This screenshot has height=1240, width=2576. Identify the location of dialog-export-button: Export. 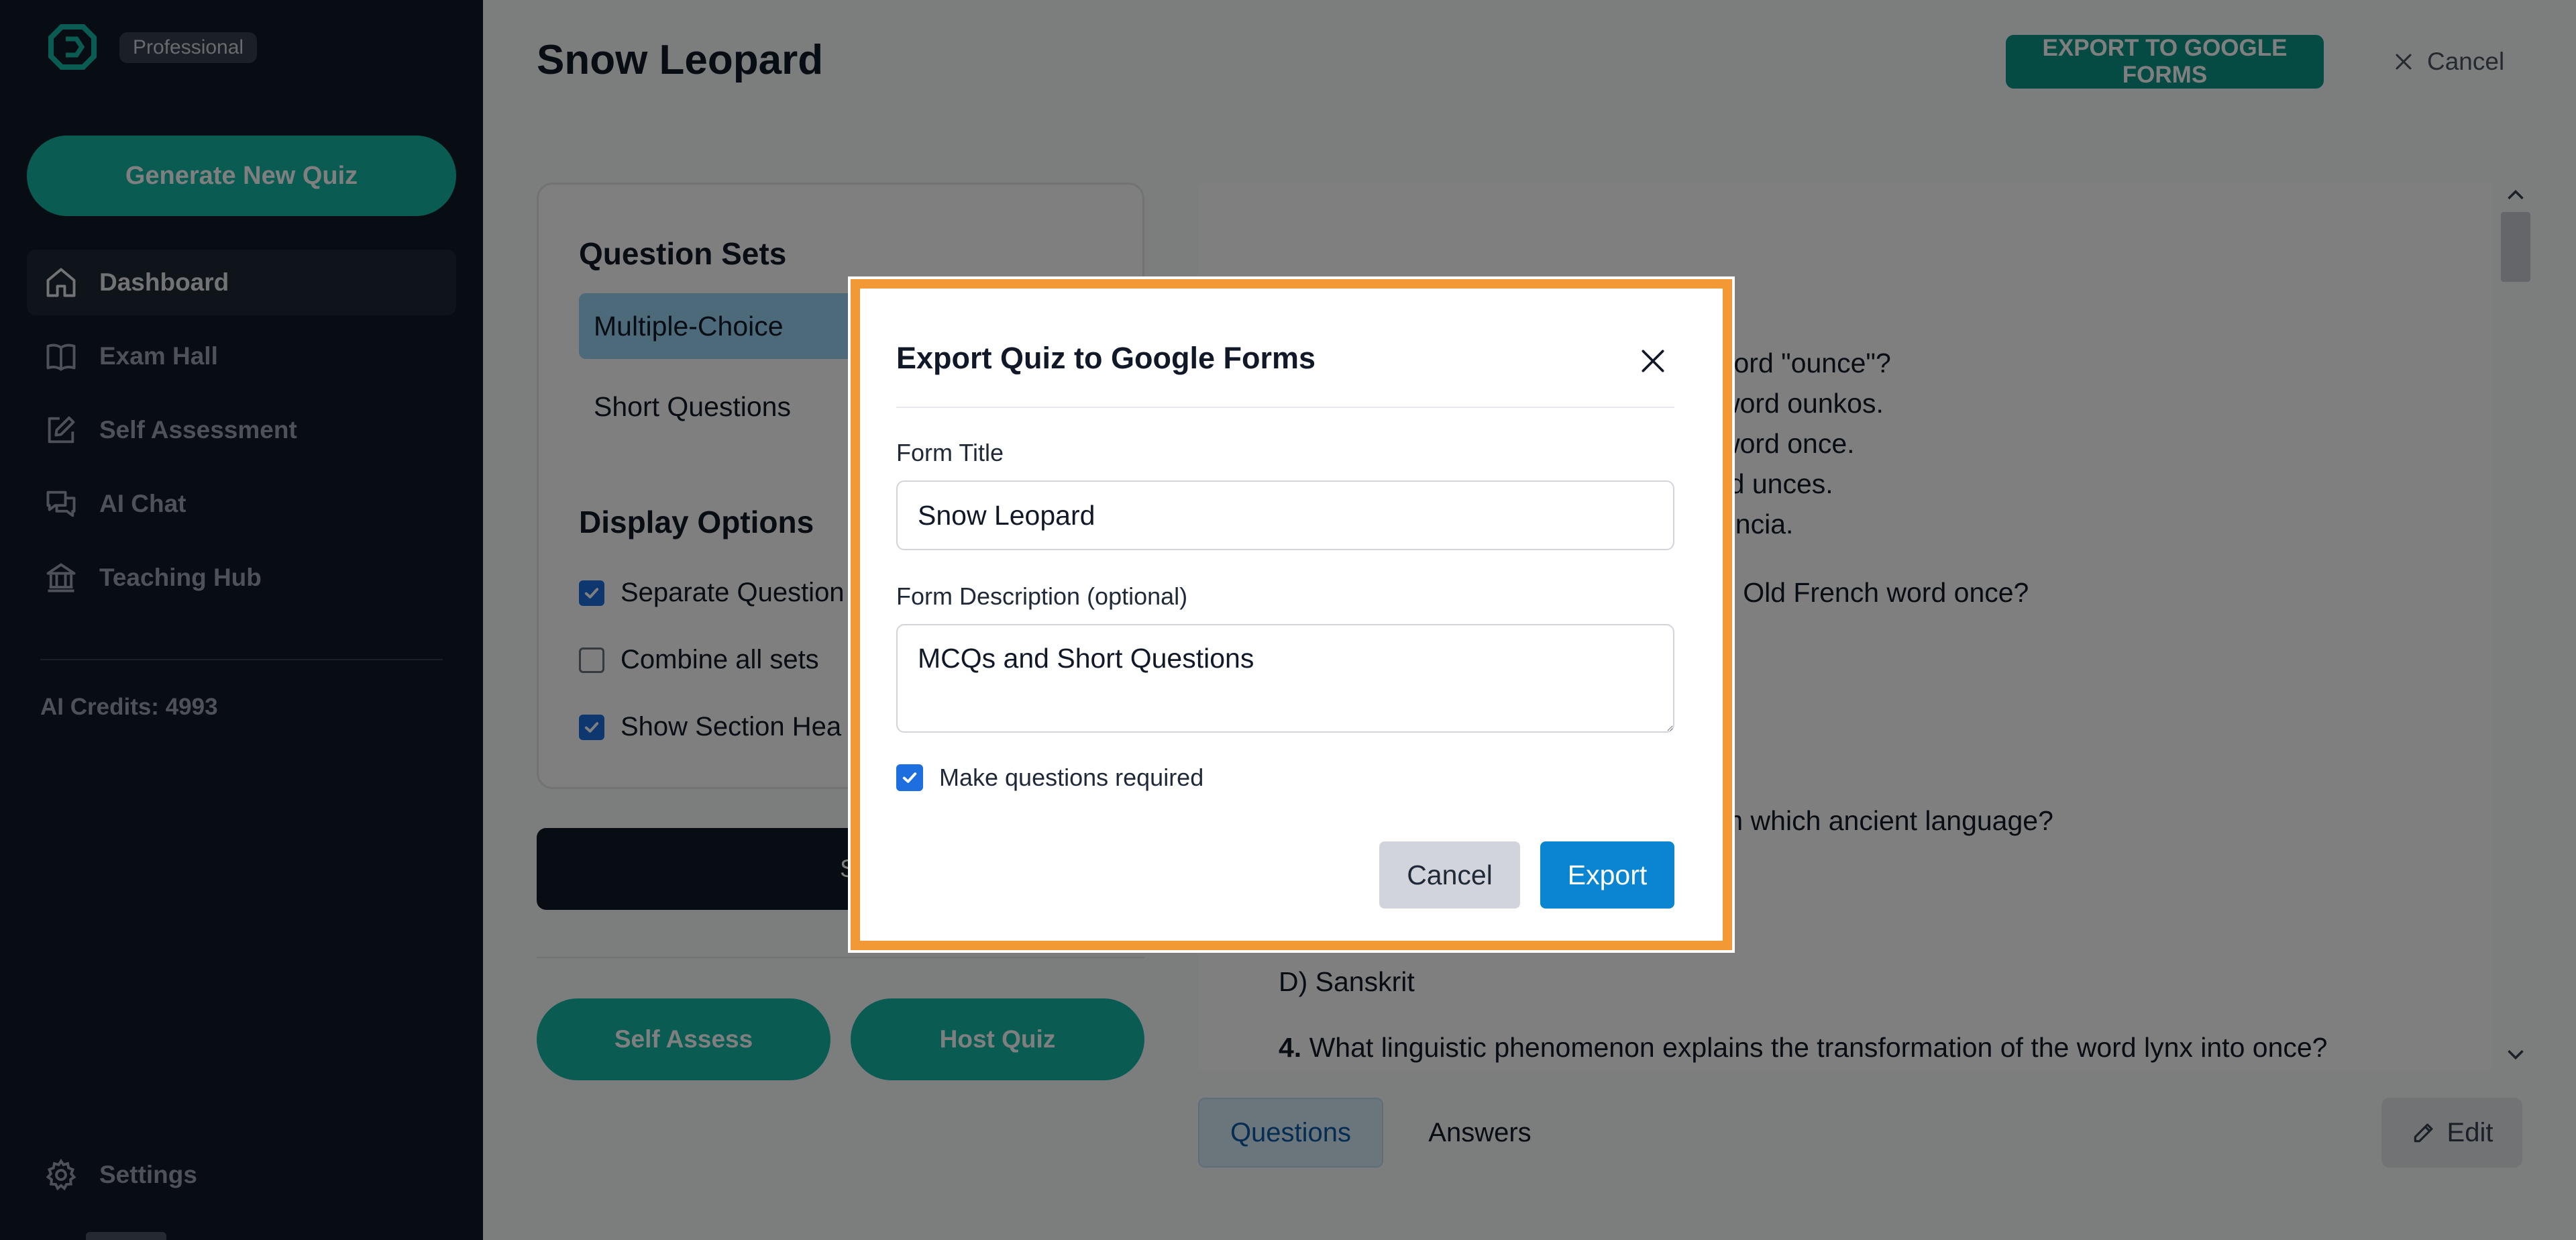
(1607, 875).